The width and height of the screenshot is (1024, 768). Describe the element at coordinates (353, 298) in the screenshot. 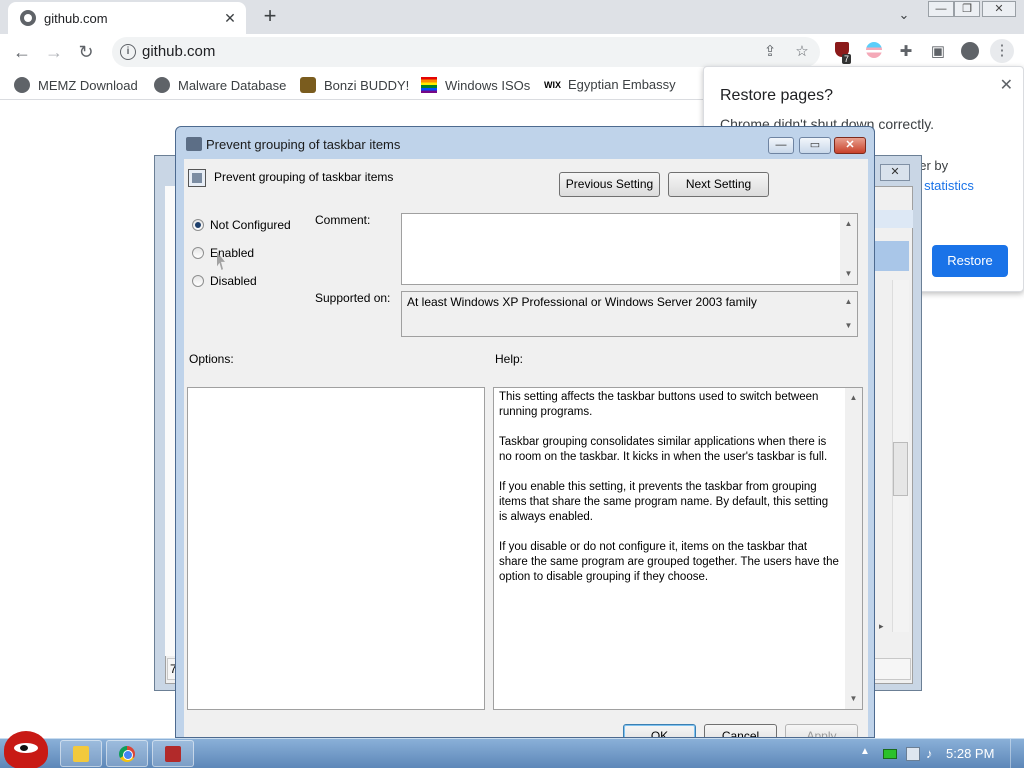

I see `supported-on-label: Supported on:` at that location.